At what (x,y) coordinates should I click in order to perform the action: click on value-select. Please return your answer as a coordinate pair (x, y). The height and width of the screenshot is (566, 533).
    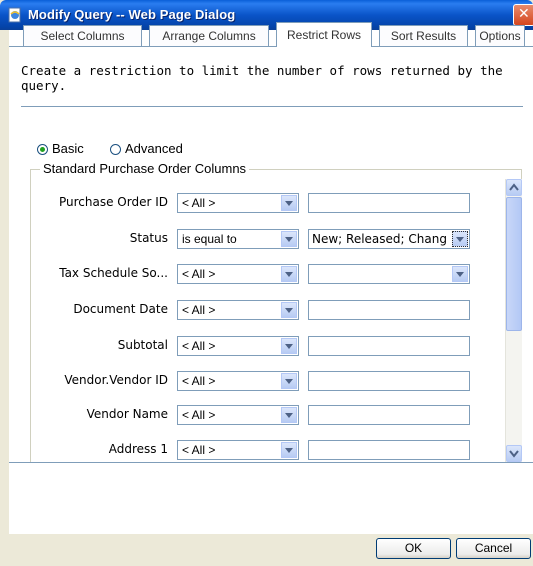
    Looking at the image, I should click on (389, 274).